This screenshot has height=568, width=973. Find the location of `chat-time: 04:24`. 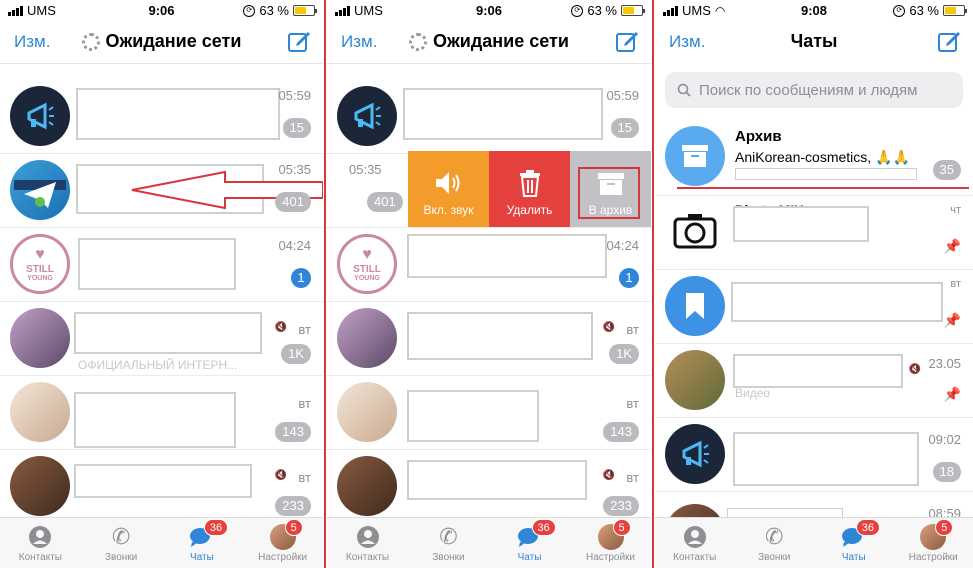

chat-time: 04:24 is located at coordinates (294, 245).